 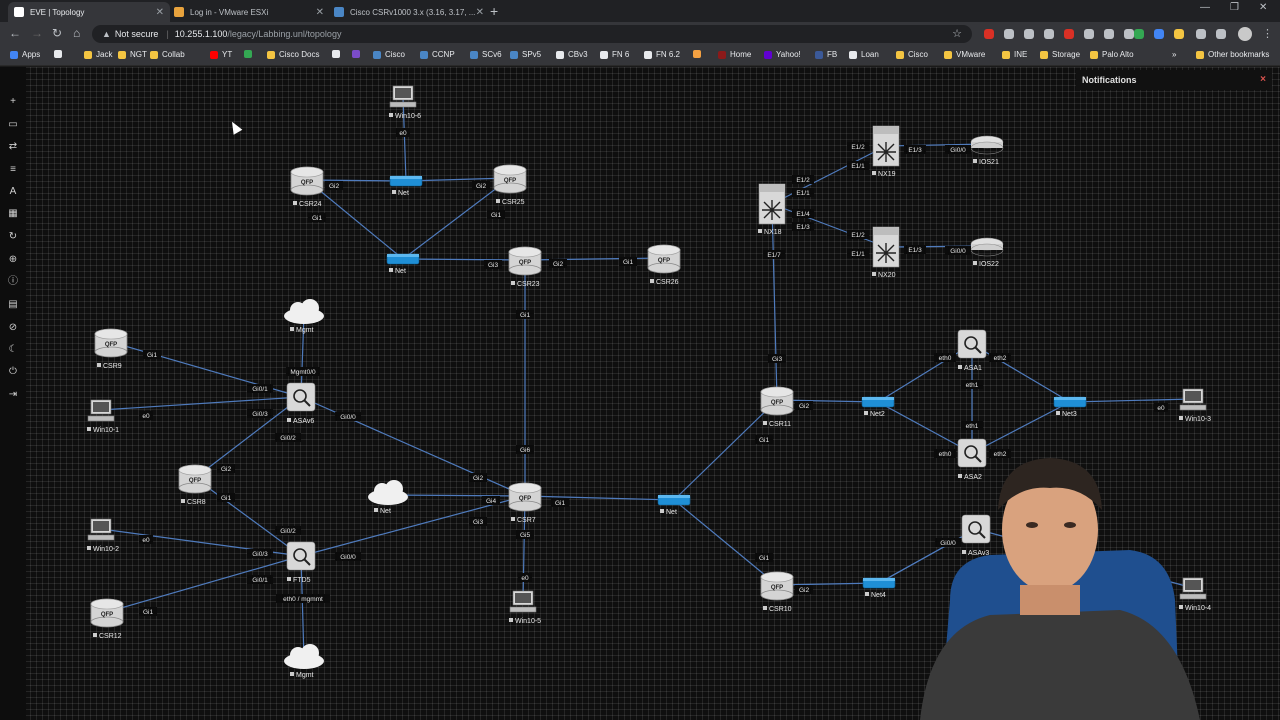 I want to click on interface-label: eth1, so click(x=972, y=385).